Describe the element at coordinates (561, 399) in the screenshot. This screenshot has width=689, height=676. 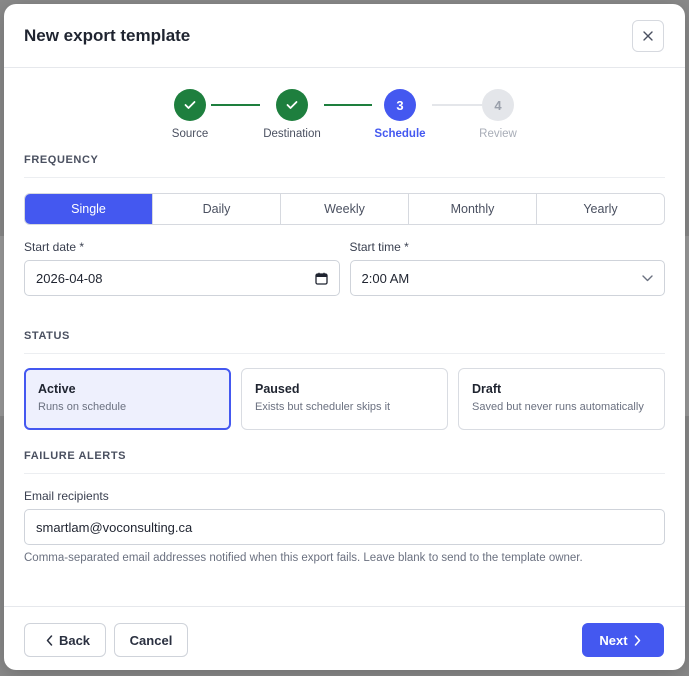
I see `status-card-draft: Draft Saved but never runs automatically` at that location.